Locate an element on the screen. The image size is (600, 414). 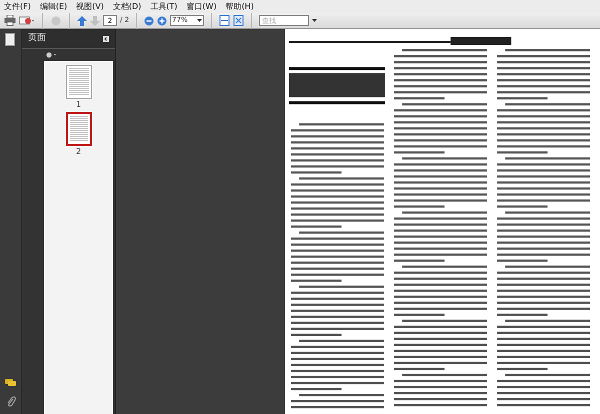
pages-icon is located at coordinates (10, 39).